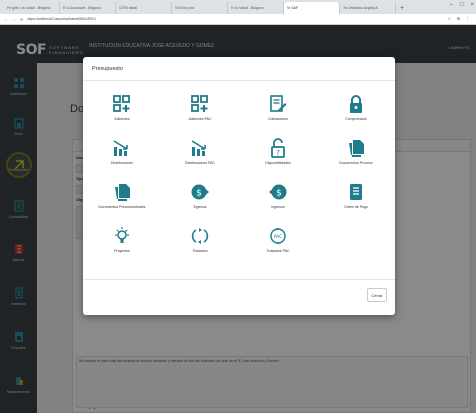 This screenshot has width=476, height=413. What do you see at coordinates (451, 5) in the screenshot?
I see `minimize-button: –` at bounding box center [451, 5].